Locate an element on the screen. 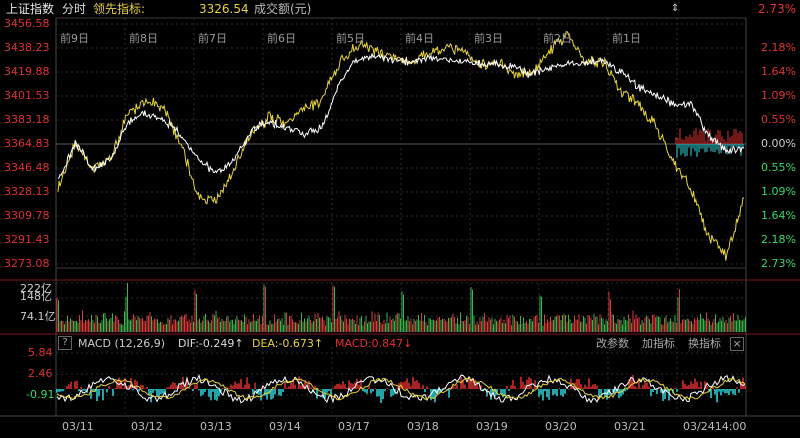 The height and width of the screenshot is (438, 800). day-label: 前7日 is located at coordinates (212, 38).